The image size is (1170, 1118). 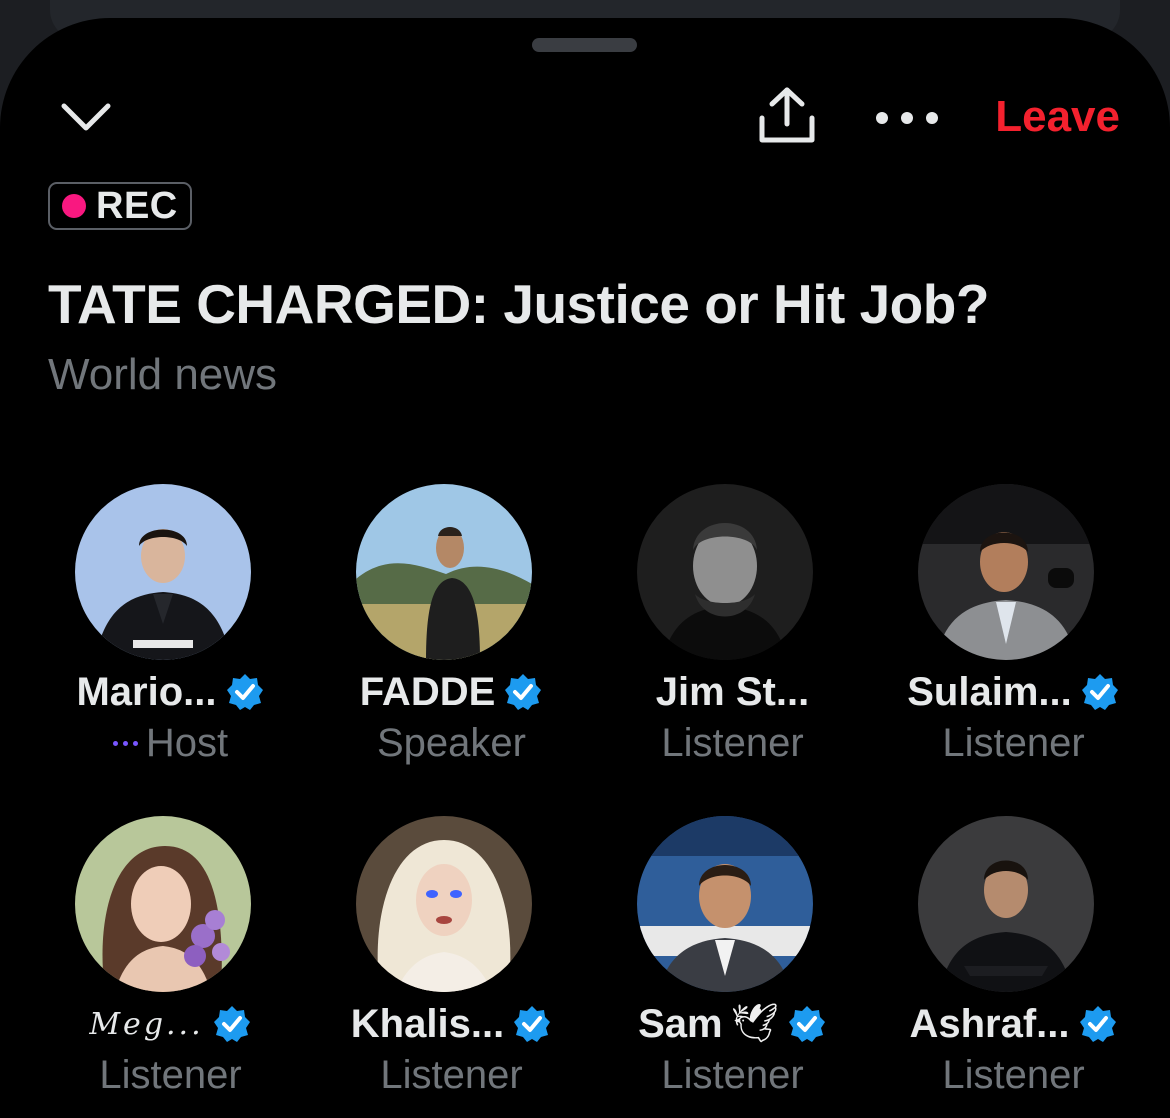 I want to click on recording-label: REC, so click(x=137, y=205).